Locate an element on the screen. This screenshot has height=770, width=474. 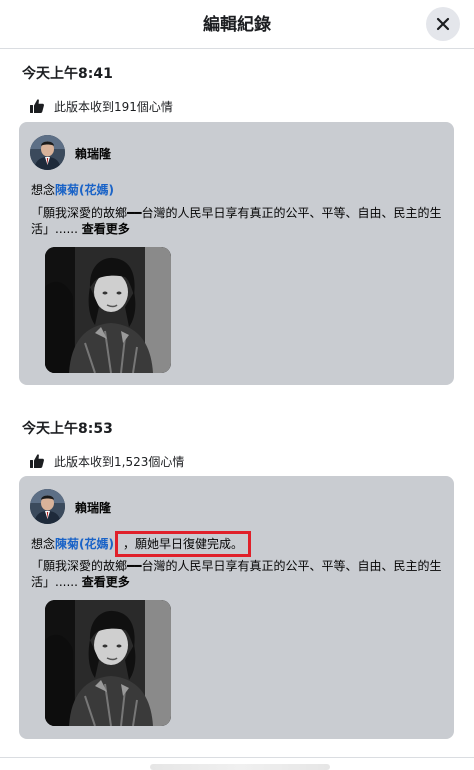
reaction-count: 此版本收到1,523個心情 is located at coordinates (106, 461).